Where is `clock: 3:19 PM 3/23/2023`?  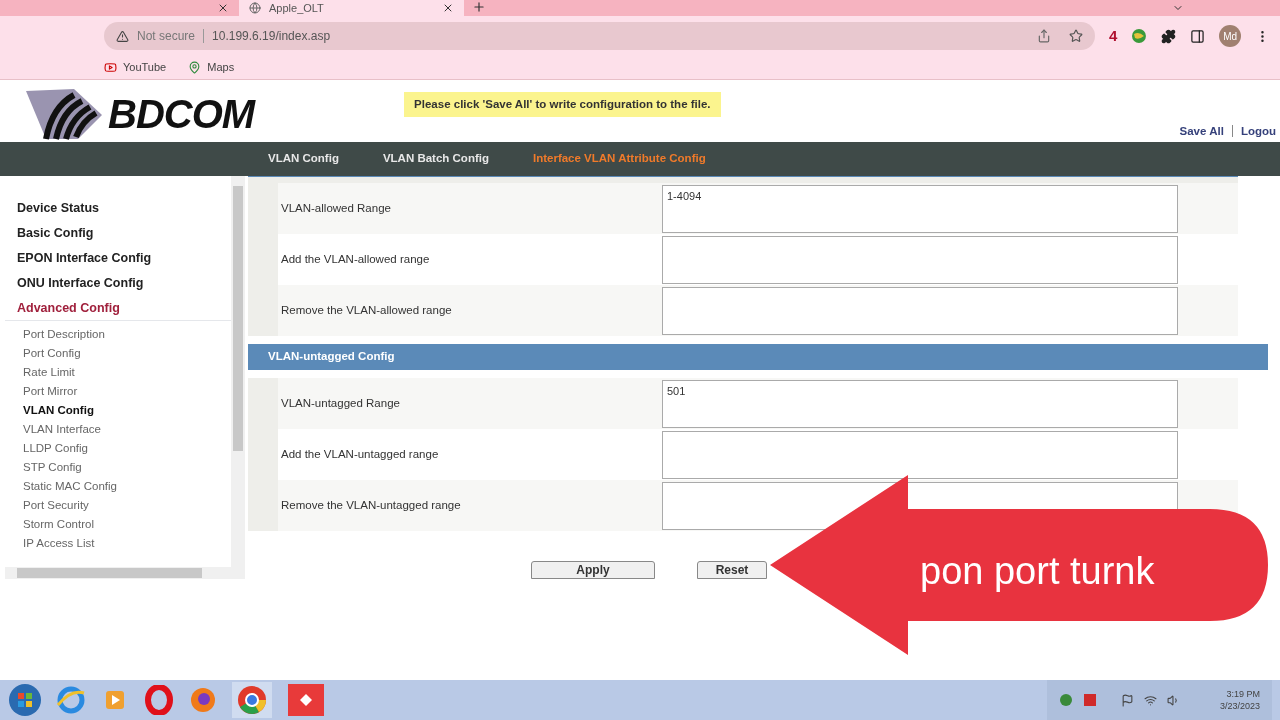 clock: 3:19 PM 3/23/2023 is located at coordinates (1239, 700).